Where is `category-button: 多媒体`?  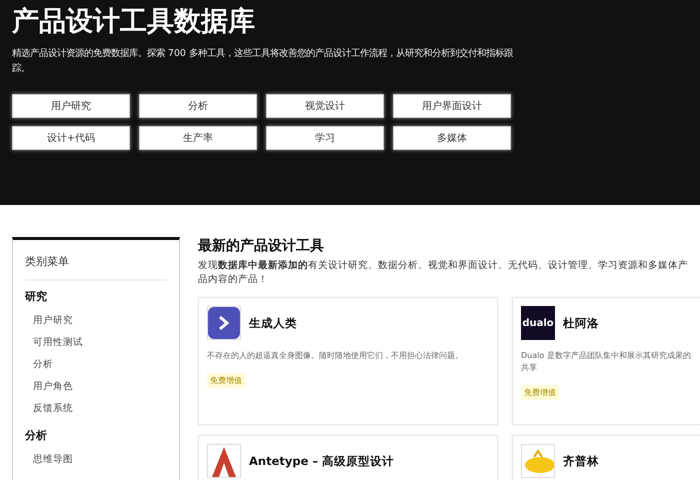 category-button: 多媒体 is located at coordinates (452, 138).